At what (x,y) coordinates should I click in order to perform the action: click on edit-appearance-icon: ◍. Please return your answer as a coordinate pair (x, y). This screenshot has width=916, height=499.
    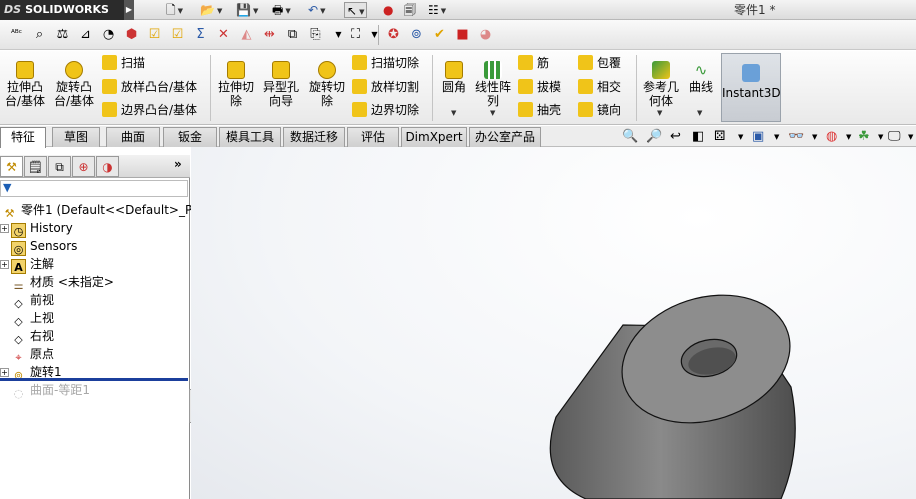
    Looking at the image, I should click on (831, 137).